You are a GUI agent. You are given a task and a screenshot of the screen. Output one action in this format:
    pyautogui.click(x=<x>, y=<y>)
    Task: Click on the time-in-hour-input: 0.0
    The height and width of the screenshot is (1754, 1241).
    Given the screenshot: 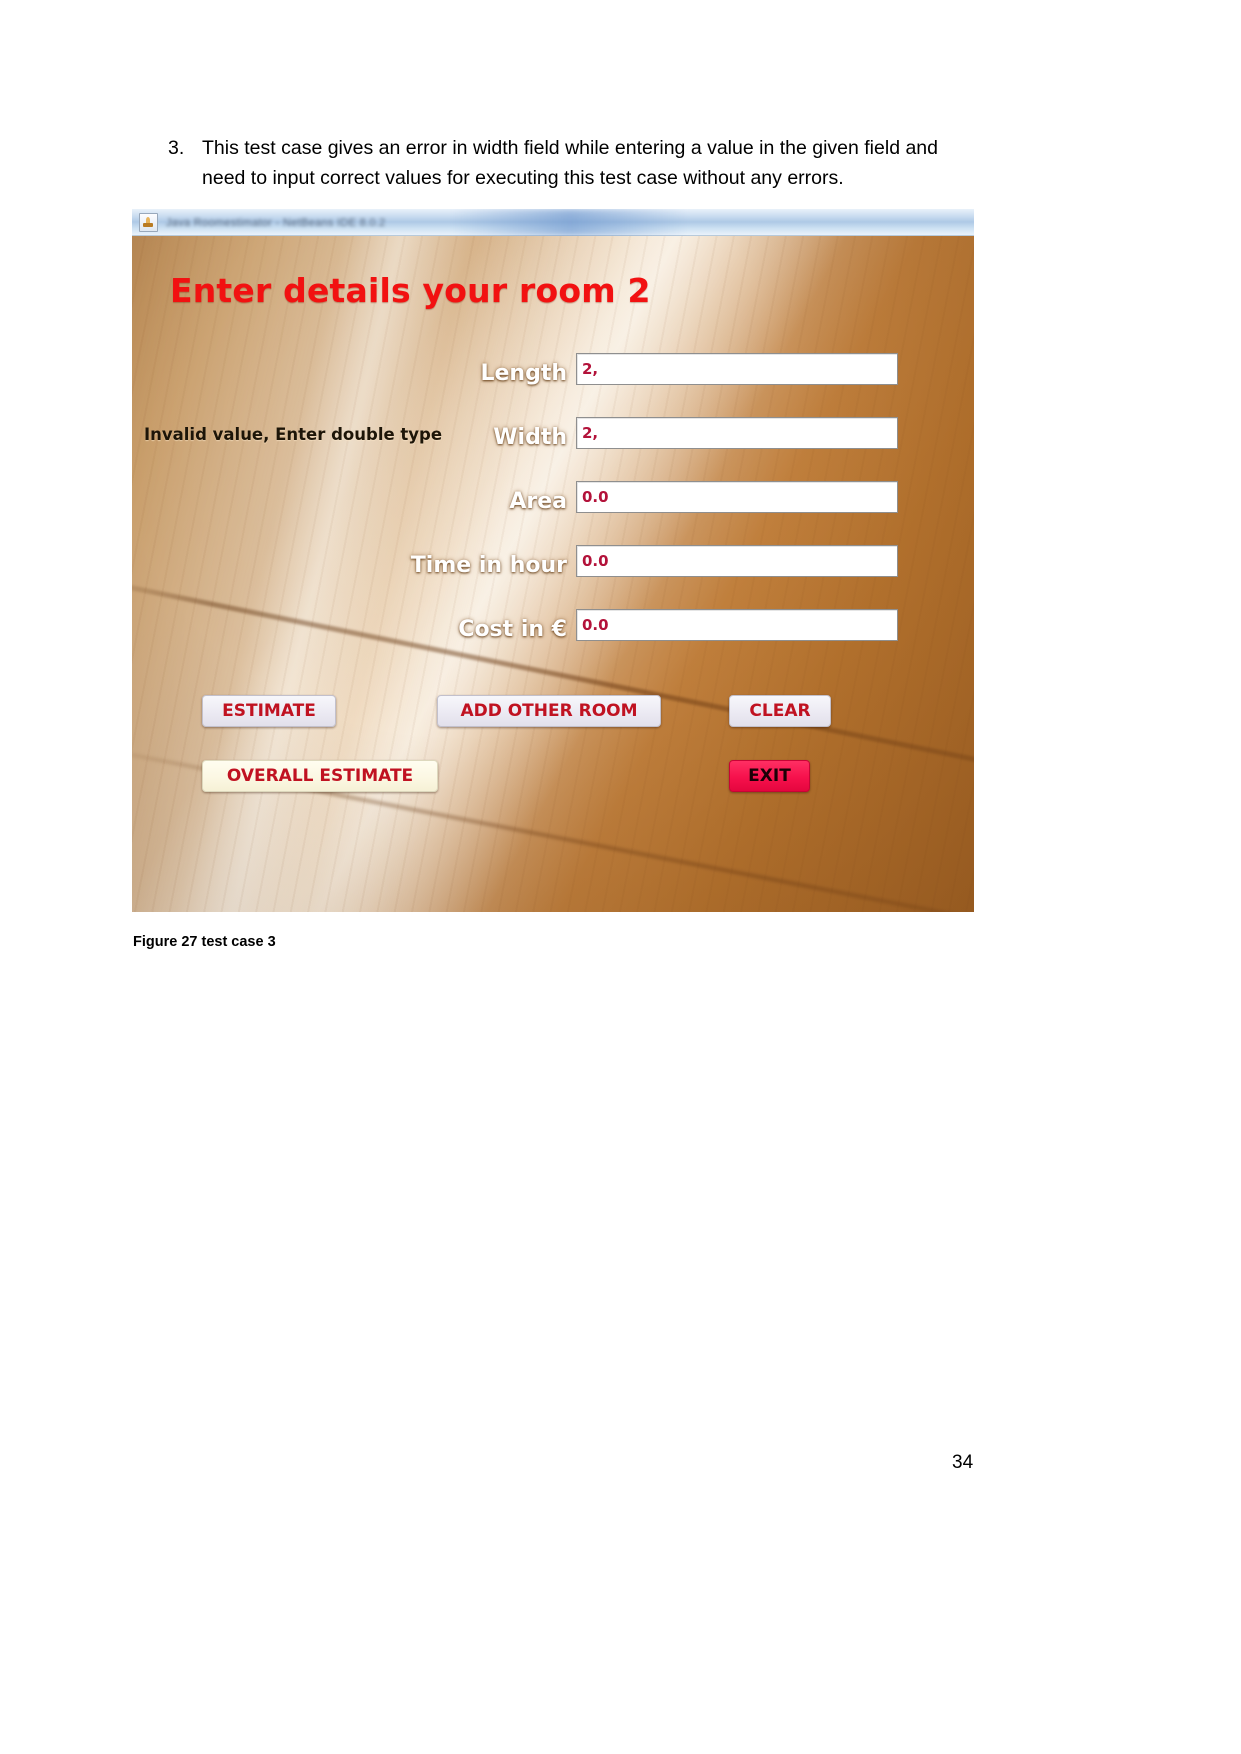 What is the action you would take?
    pyautogui.click(x=737, y=561)
    